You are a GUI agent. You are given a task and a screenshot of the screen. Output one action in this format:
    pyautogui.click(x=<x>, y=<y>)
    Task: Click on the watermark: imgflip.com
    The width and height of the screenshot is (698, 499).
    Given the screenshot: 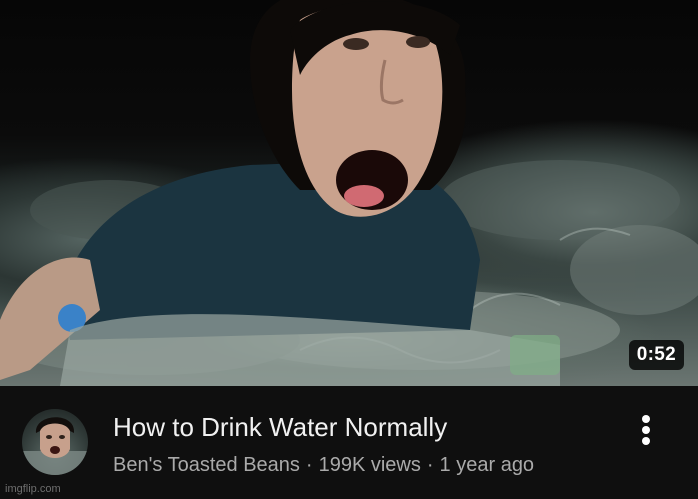 What is the action you would take?
    pyautogui.click(x=33, y=489)
    